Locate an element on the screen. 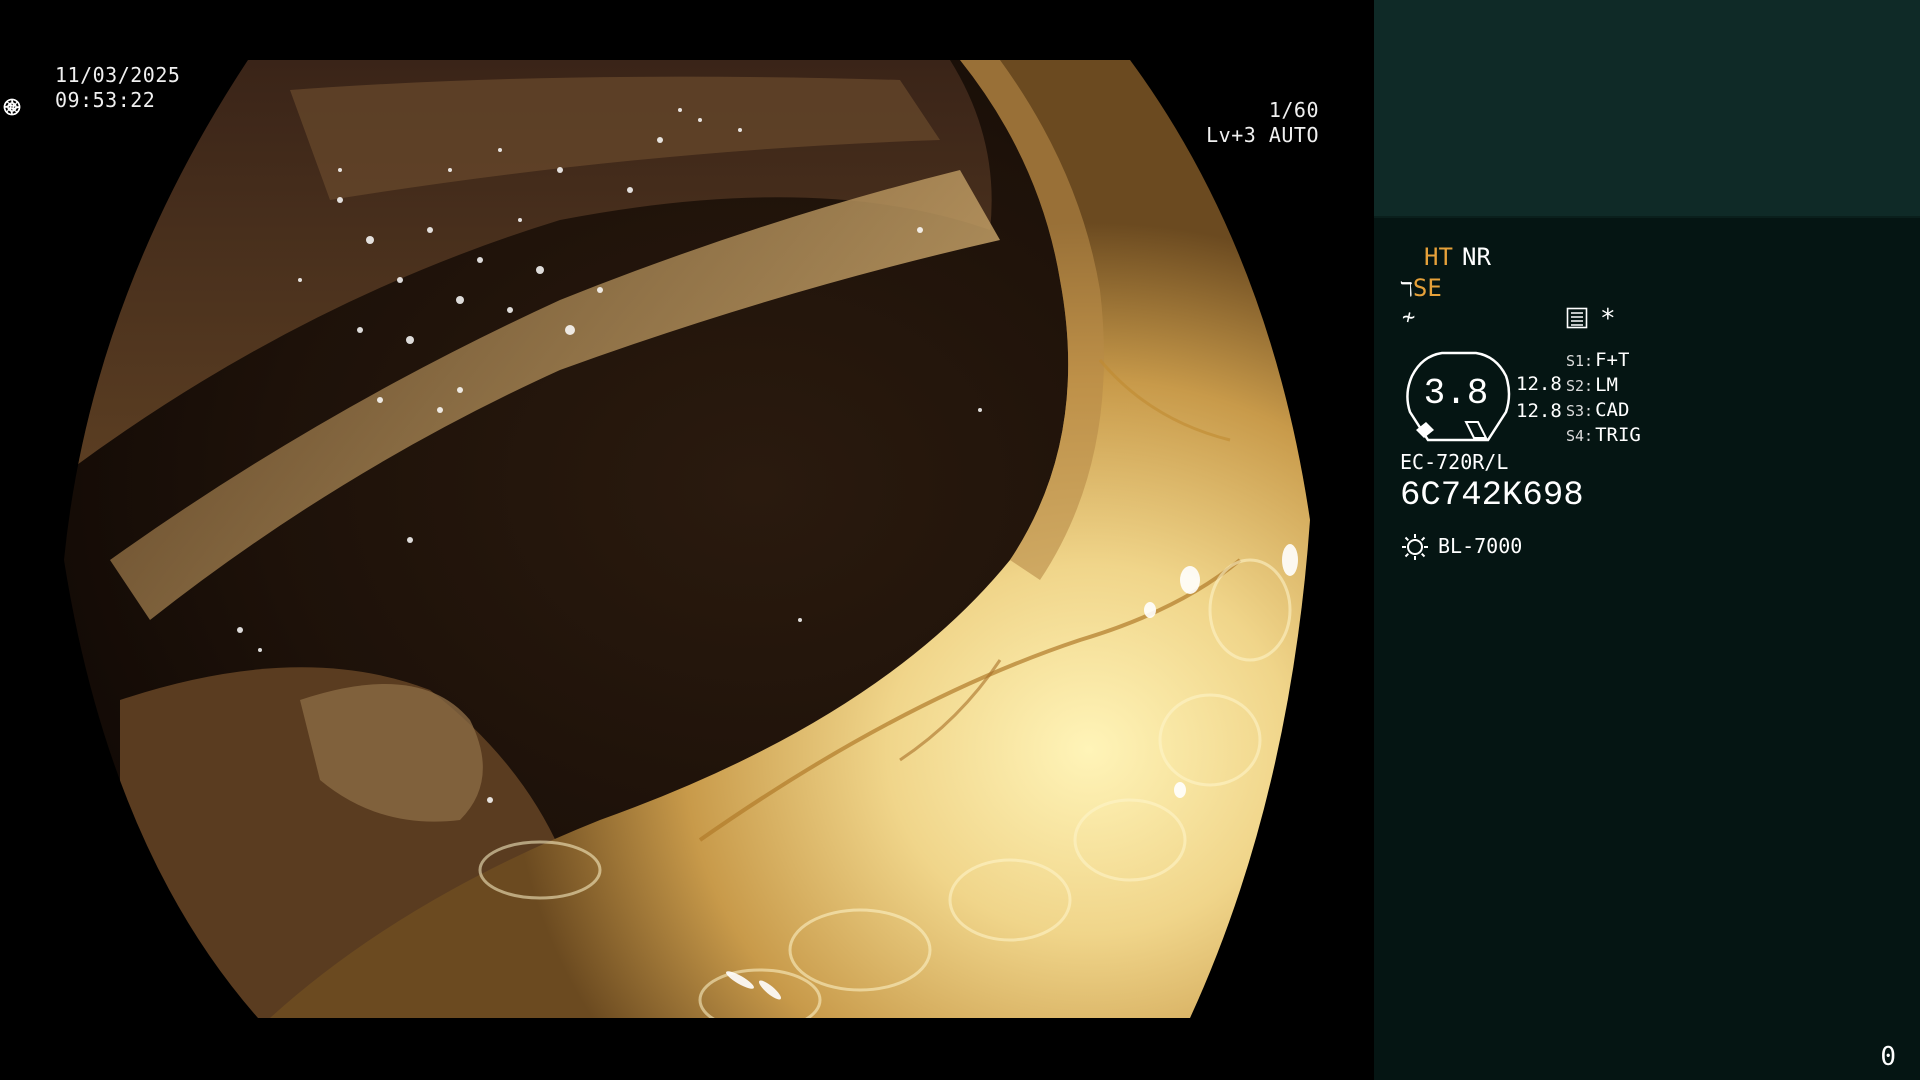 The image size is (1920, 1080). date-text: 11/03/2025 is located at coordinates (118, 75).